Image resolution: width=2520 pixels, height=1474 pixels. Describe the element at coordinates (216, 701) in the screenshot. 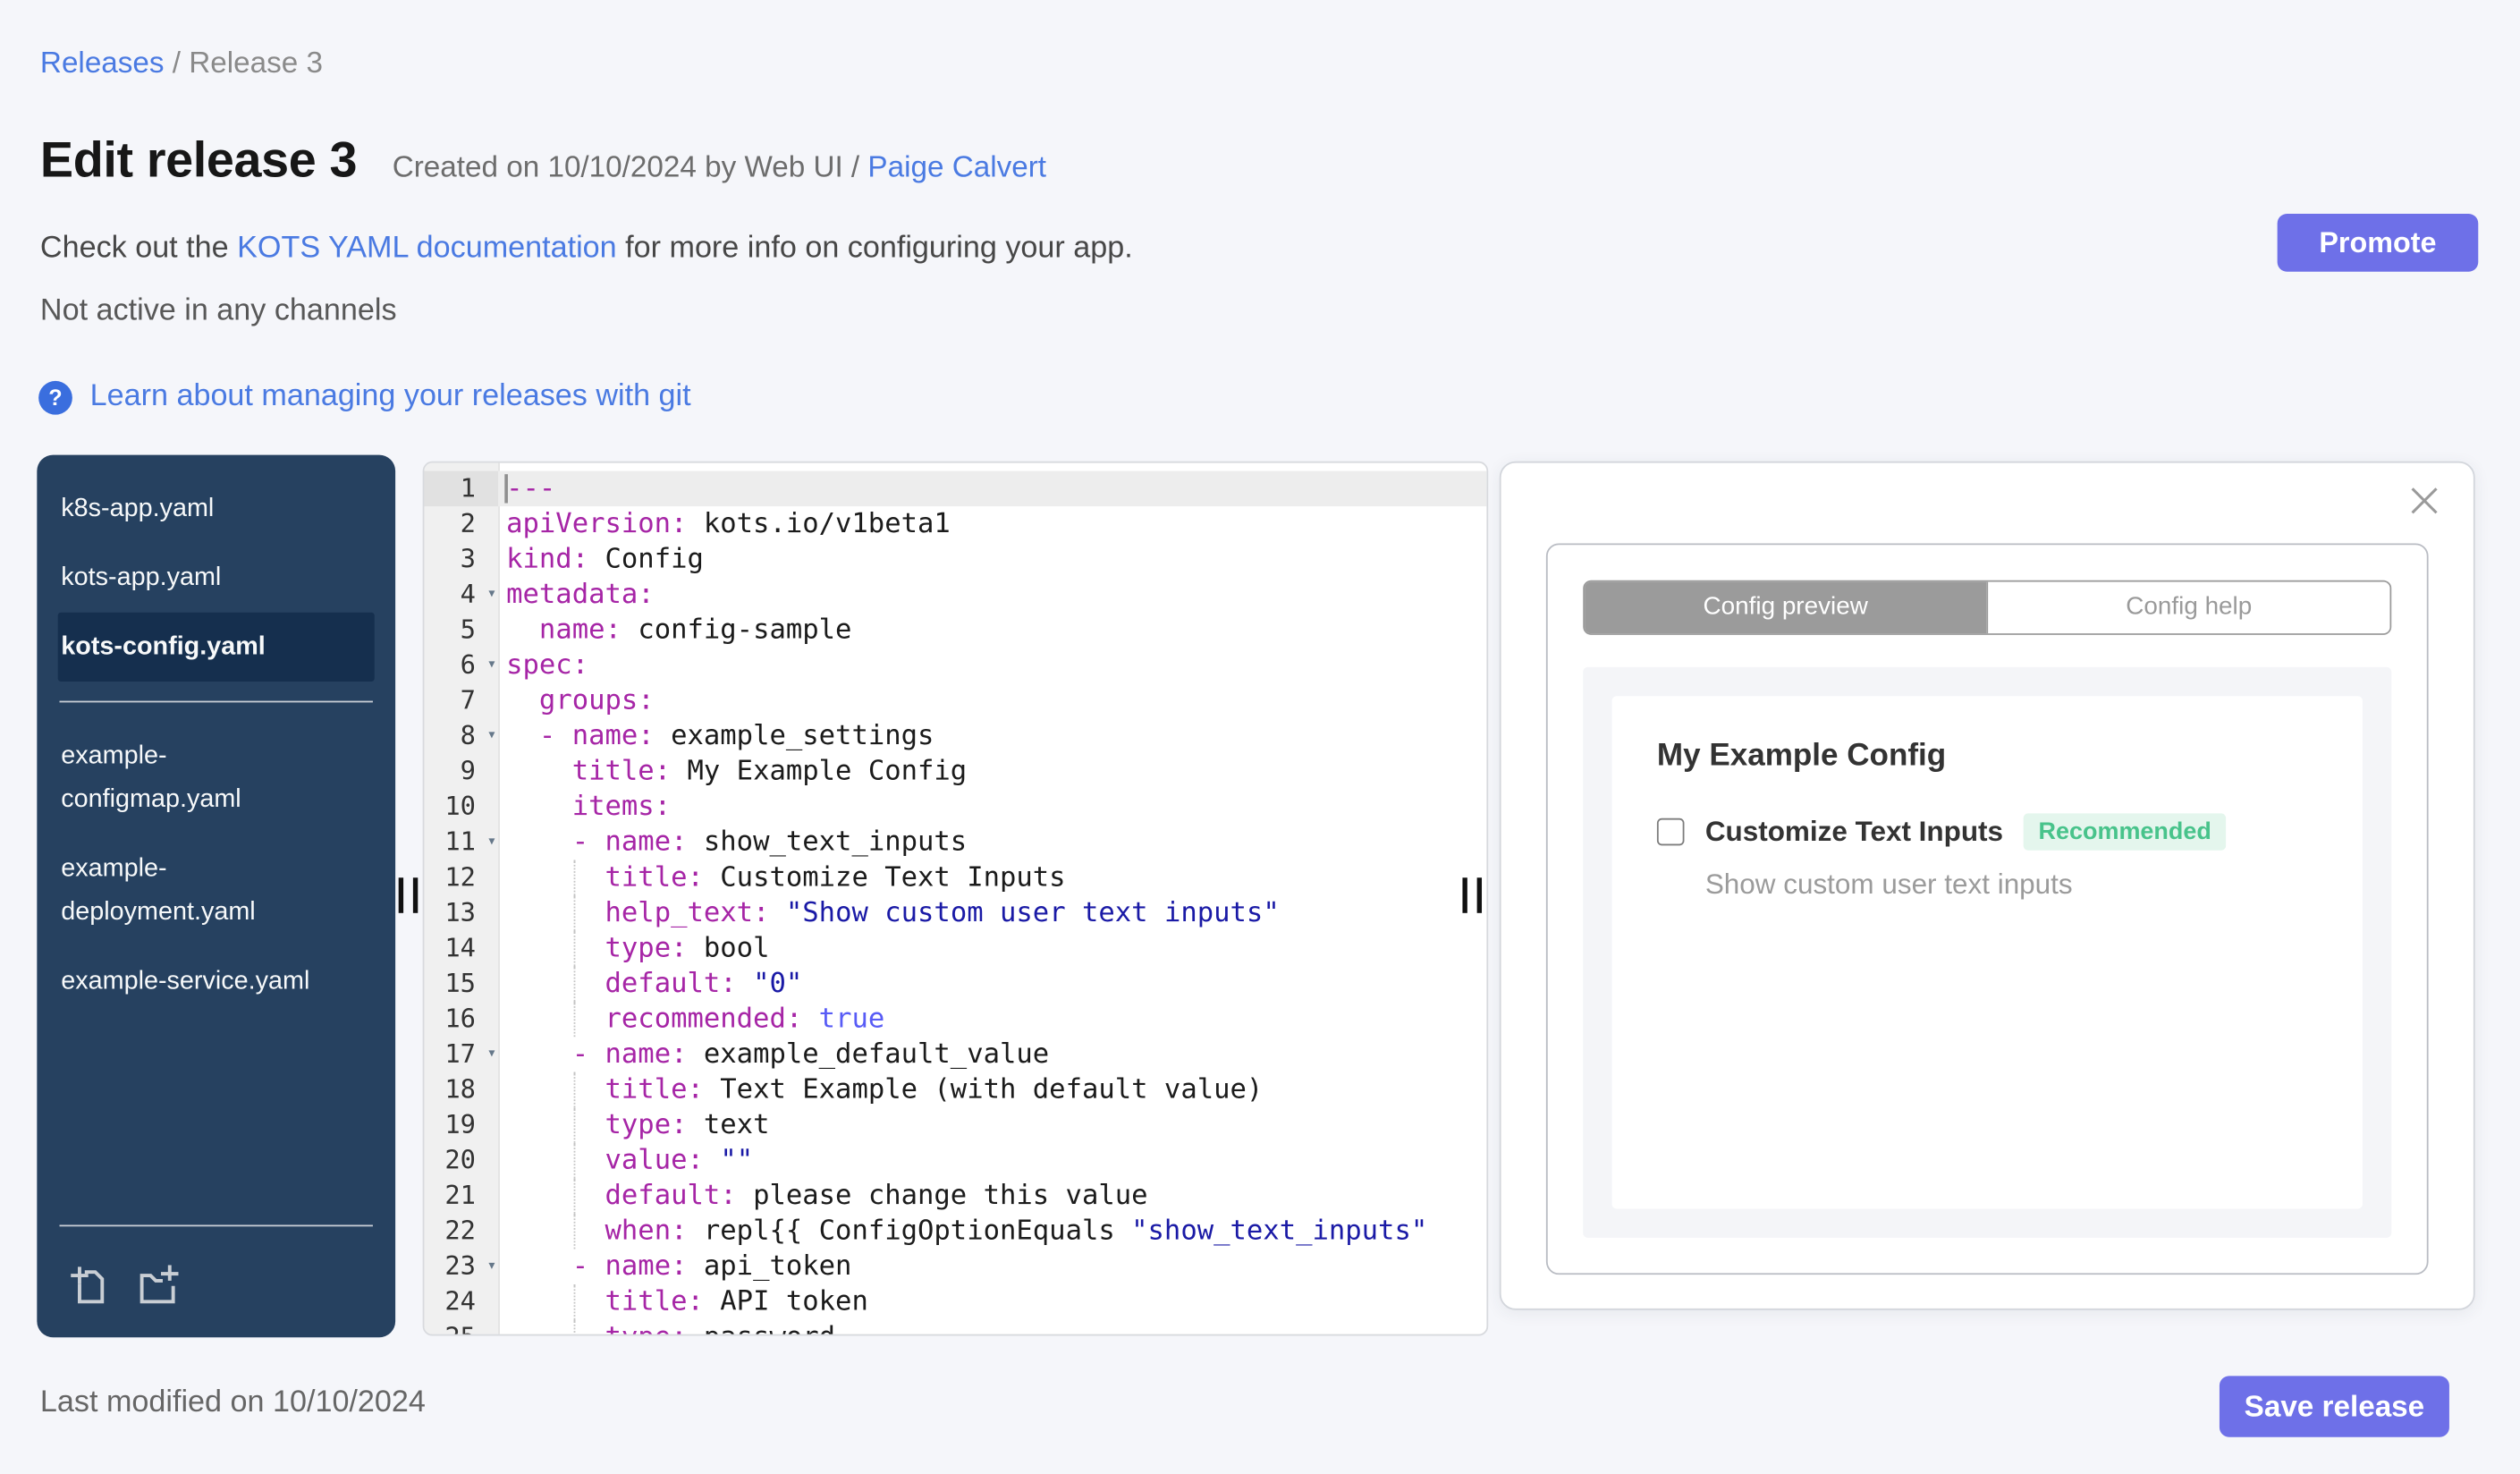

I see `sidebar-divider` at that location.